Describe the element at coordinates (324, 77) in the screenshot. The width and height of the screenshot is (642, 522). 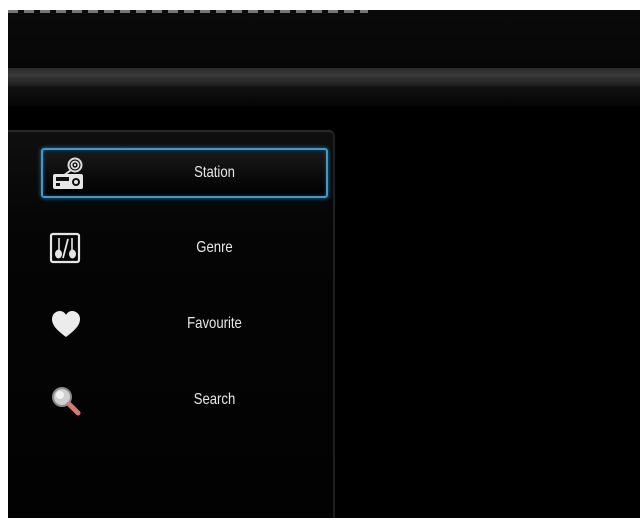
I see `header-divider` at that location.